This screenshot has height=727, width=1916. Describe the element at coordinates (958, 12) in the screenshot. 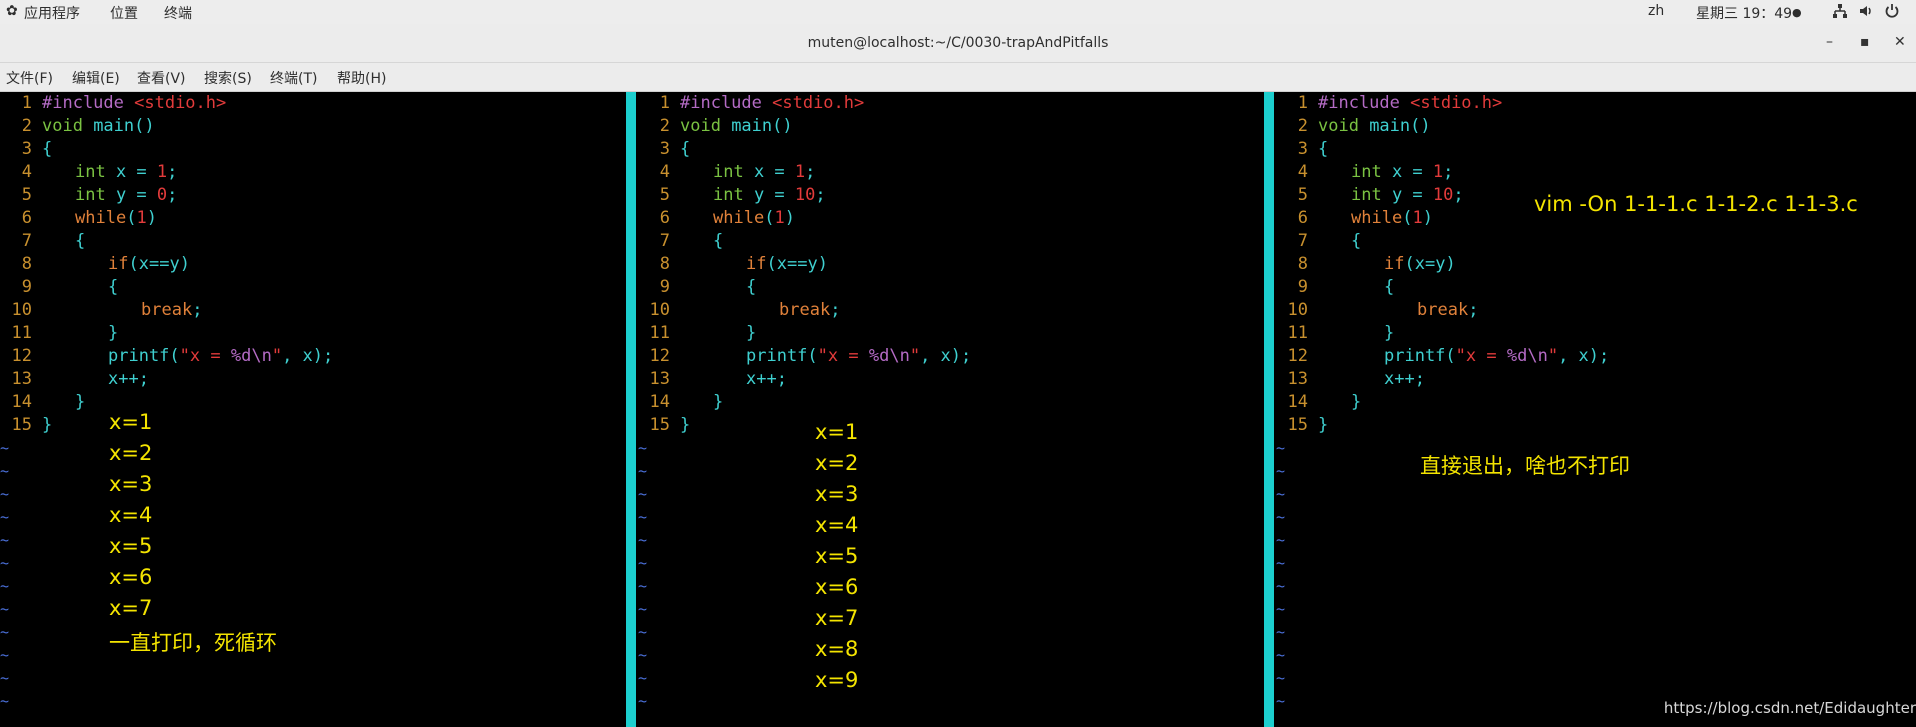

I see `system-top-bar: ✿ 应用程序 位置 终端 zh 星期三 19：49 ●` at that location.